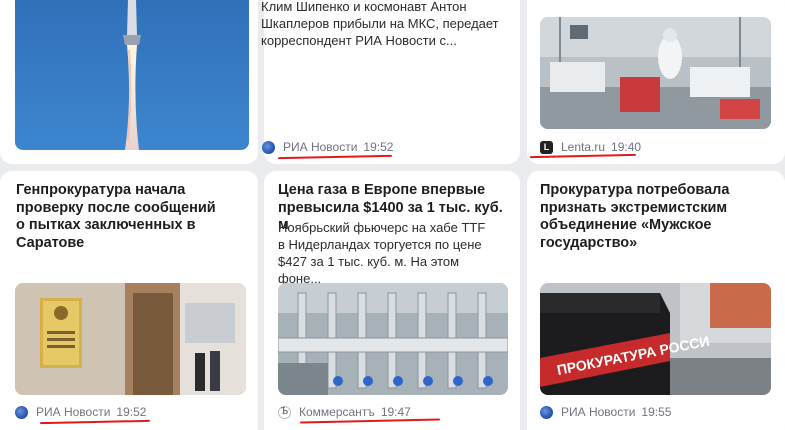 This screenshot has height=430, width=785. I want to click on news-source: Ъ Коммерсантъ 19:47, so click(344, 412).